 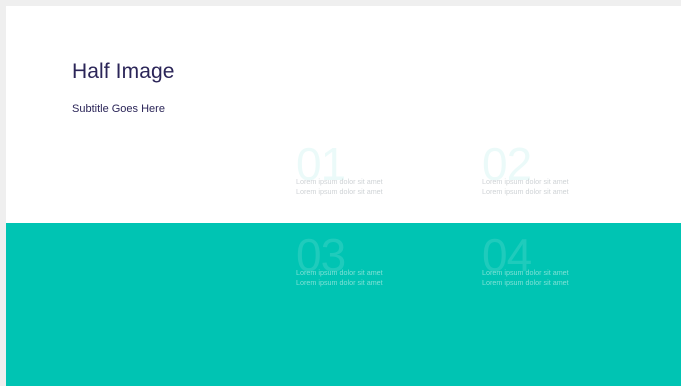 I want to click on slide-subtitle: Subtitle Goes Here, so click(x=118, y=109).